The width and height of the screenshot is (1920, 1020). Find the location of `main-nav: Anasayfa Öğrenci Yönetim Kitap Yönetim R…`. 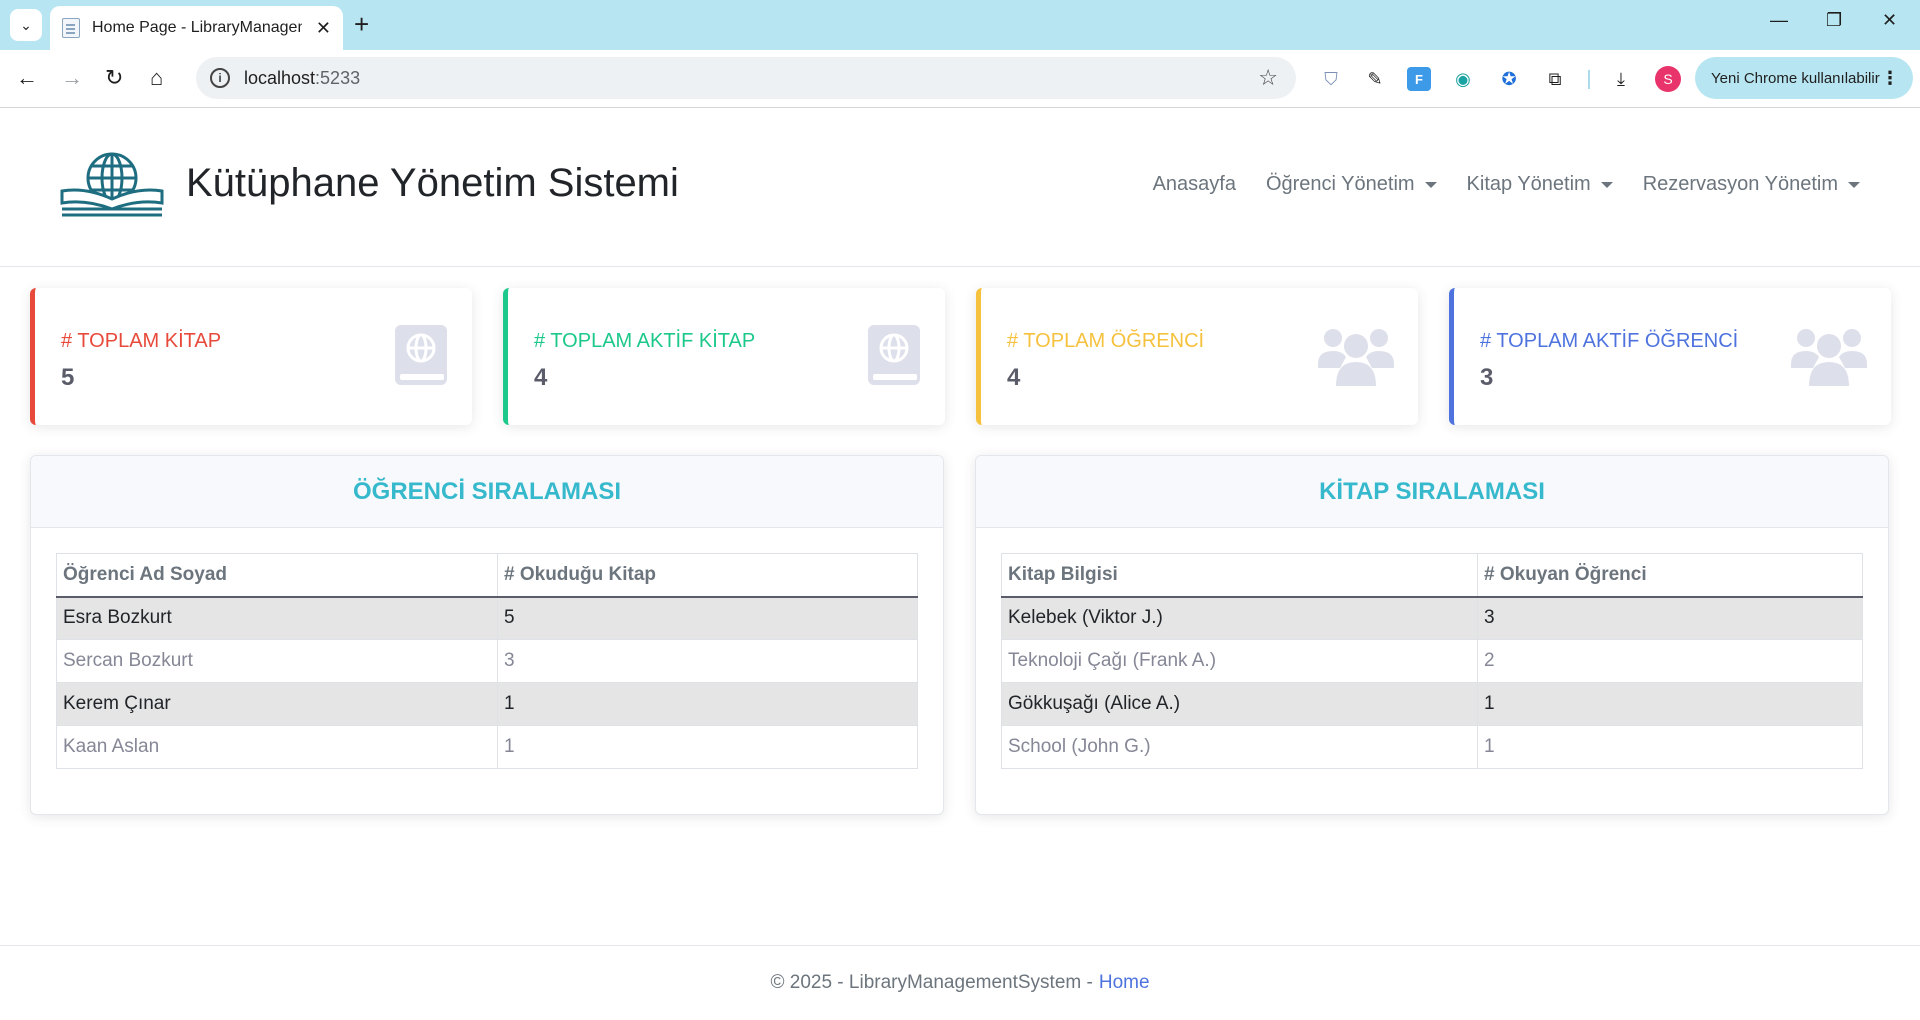

main-nav: Anasayfa Öğrenci Yönetim Kitap Yönetim R… is located at coordinates (1506, 184).